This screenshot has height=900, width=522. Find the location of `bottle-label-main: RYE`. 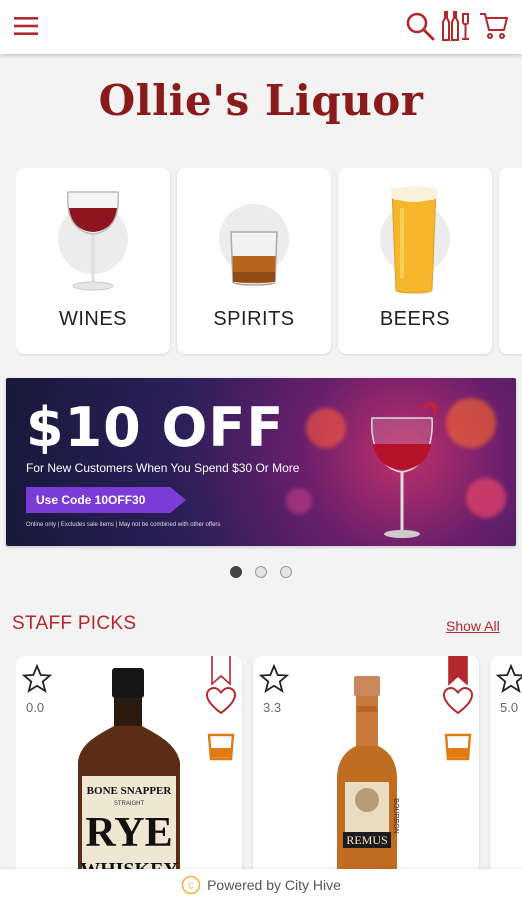

bottle-label-main: RYE is located at coordinates (128, 833).